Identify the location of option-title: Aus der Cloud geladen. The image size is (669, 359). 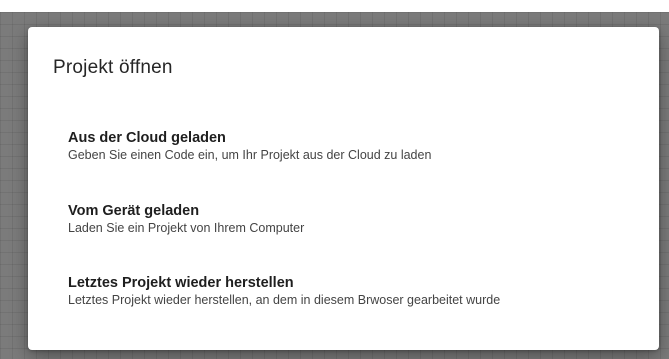
(147, 138).